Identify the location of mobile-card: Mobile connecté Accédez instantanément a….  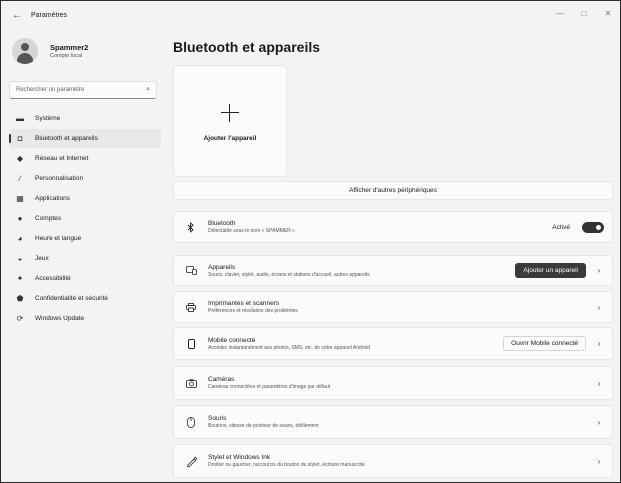
(393, 343).